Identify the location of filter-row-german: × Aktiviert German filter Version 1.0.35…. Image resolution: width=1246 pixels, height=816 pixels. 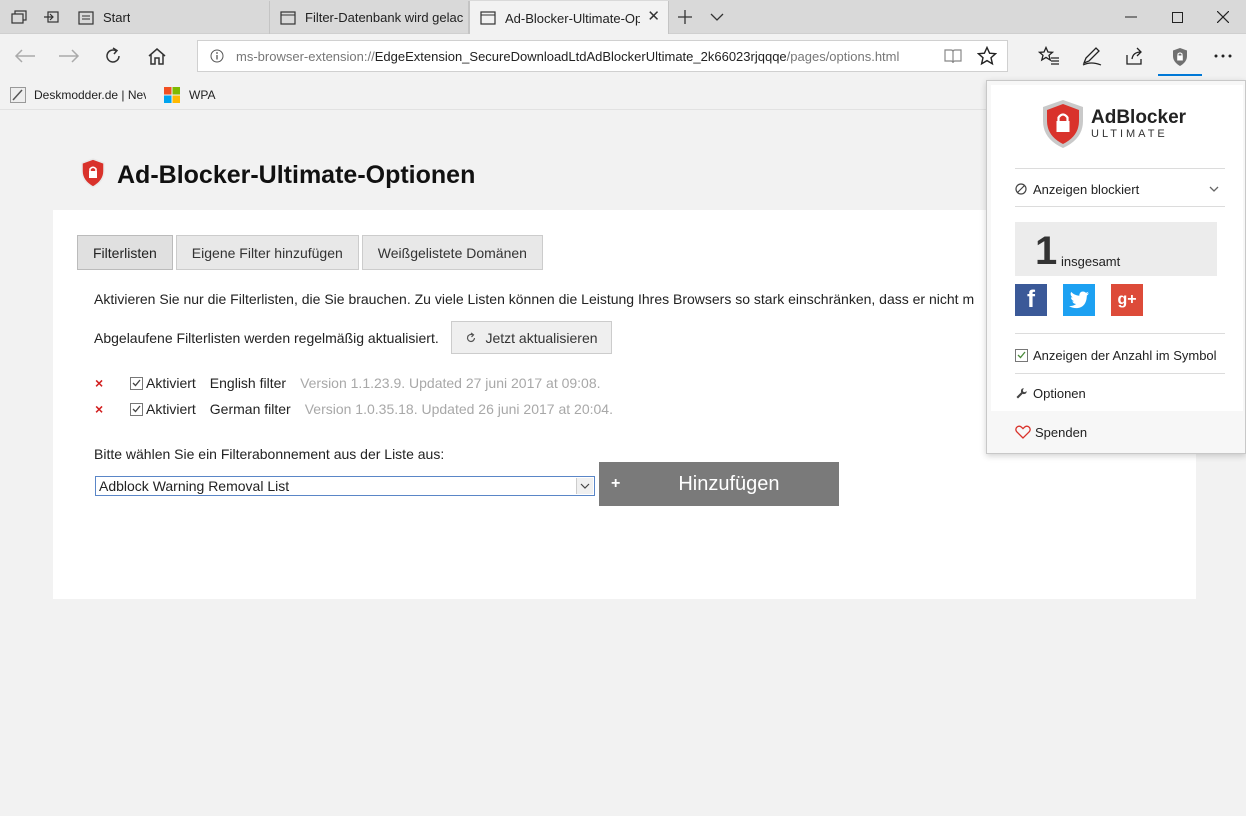
(354, 409).